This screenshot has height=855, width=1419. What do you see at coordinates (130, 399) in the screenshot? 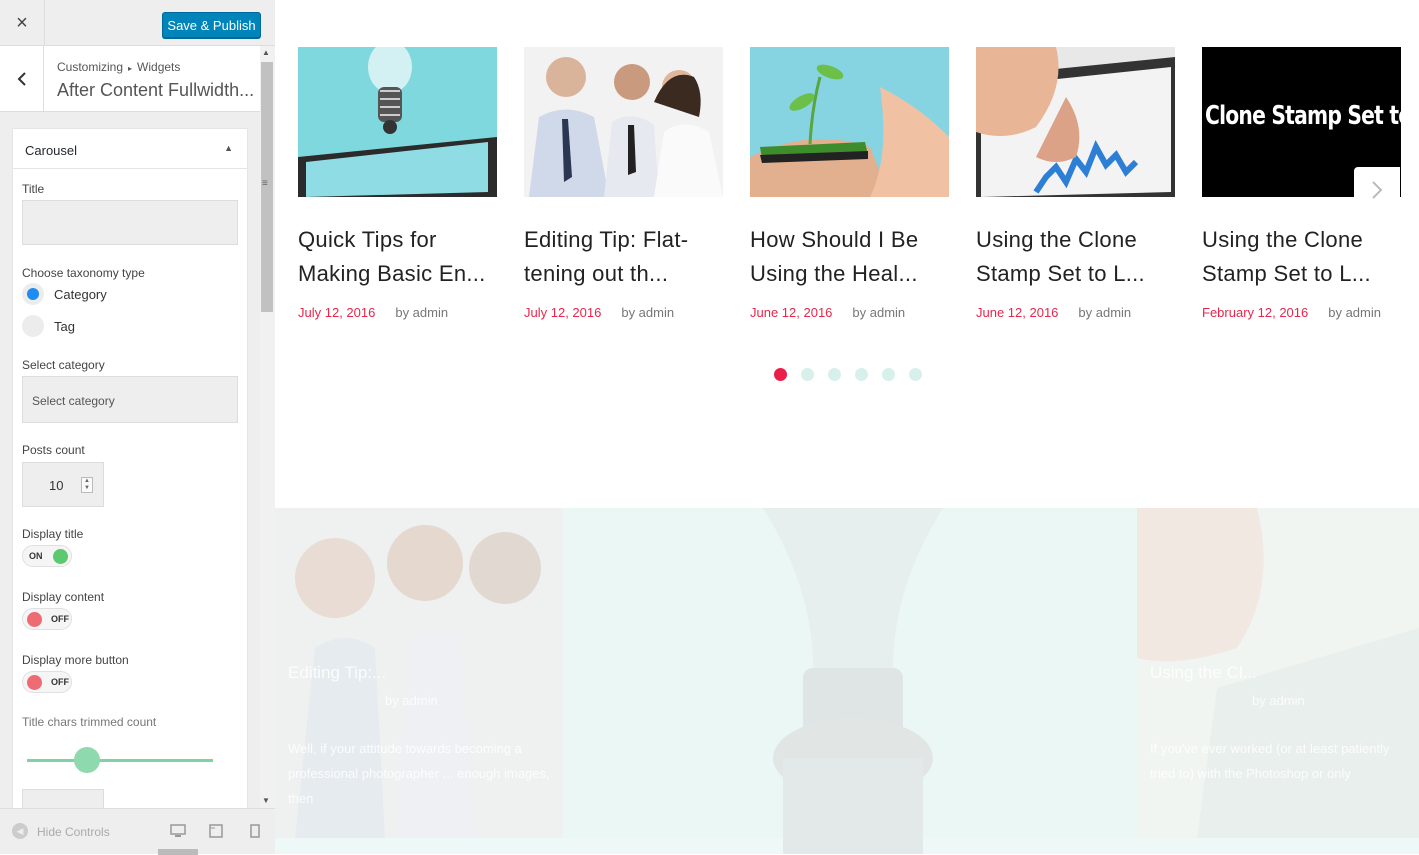
I see `category-select: Select category` at bounding box center [130, 399].